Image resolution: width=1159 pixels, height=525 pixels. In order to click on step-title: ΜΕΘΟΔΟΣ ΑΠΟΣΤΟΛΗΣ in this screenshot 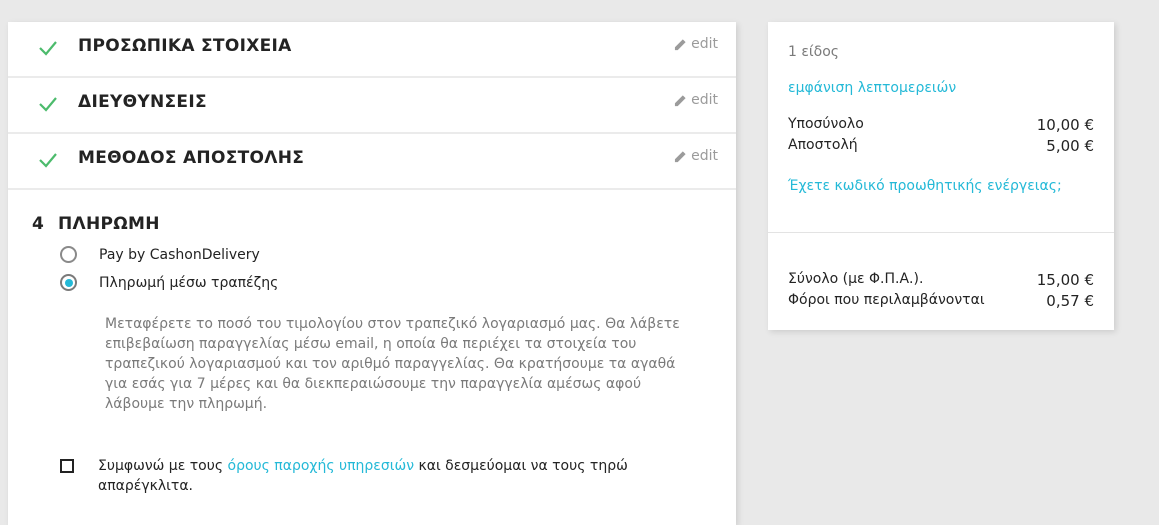, I will do `click(191, 158)`.